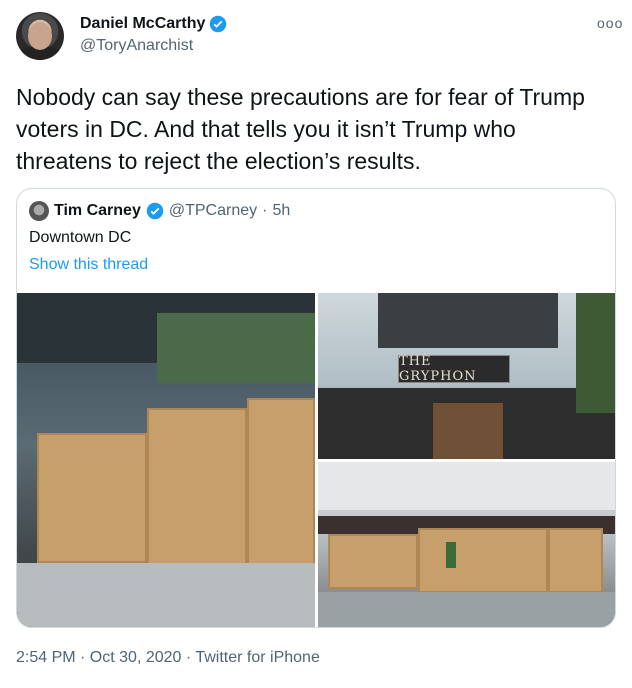 This screenshot has height=688, width=632. I want to click on author-name-row: Daniel McCarthy, so click(153, 24).